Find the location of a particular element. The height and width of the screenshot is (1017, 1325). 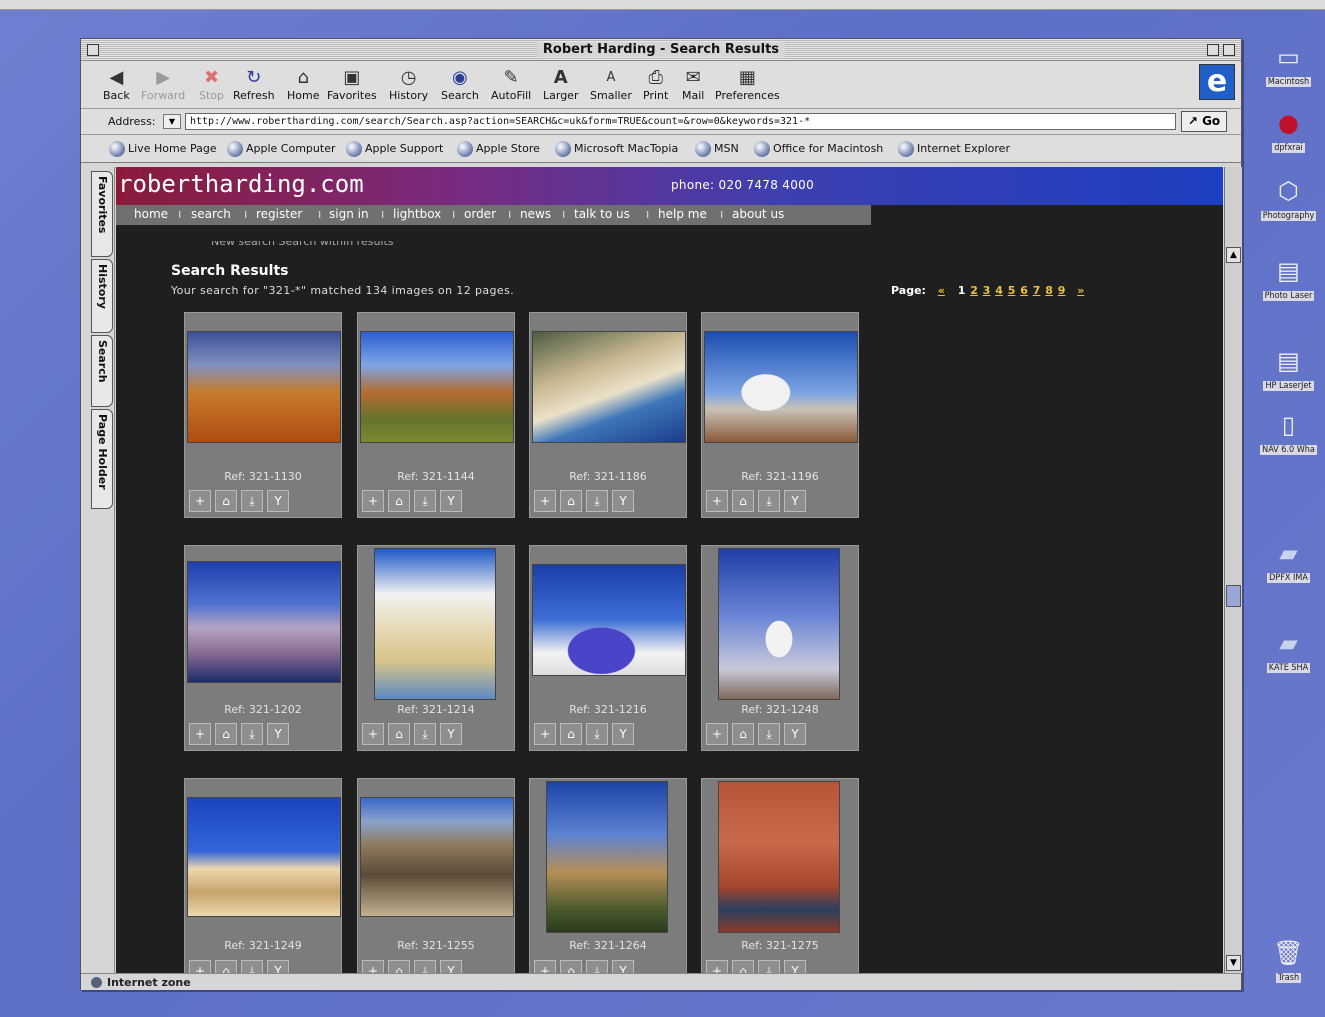

smaller-button: A Smaller is located at coordinates (611, 84).